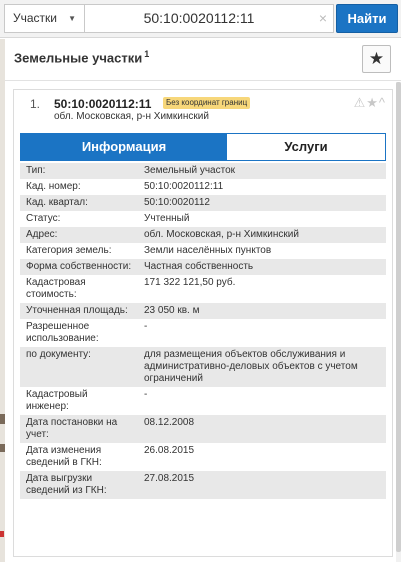 This screenshot has width=401, height=562. I want to click on row-value: 171 322 121,50 руб., so click(262, 289).